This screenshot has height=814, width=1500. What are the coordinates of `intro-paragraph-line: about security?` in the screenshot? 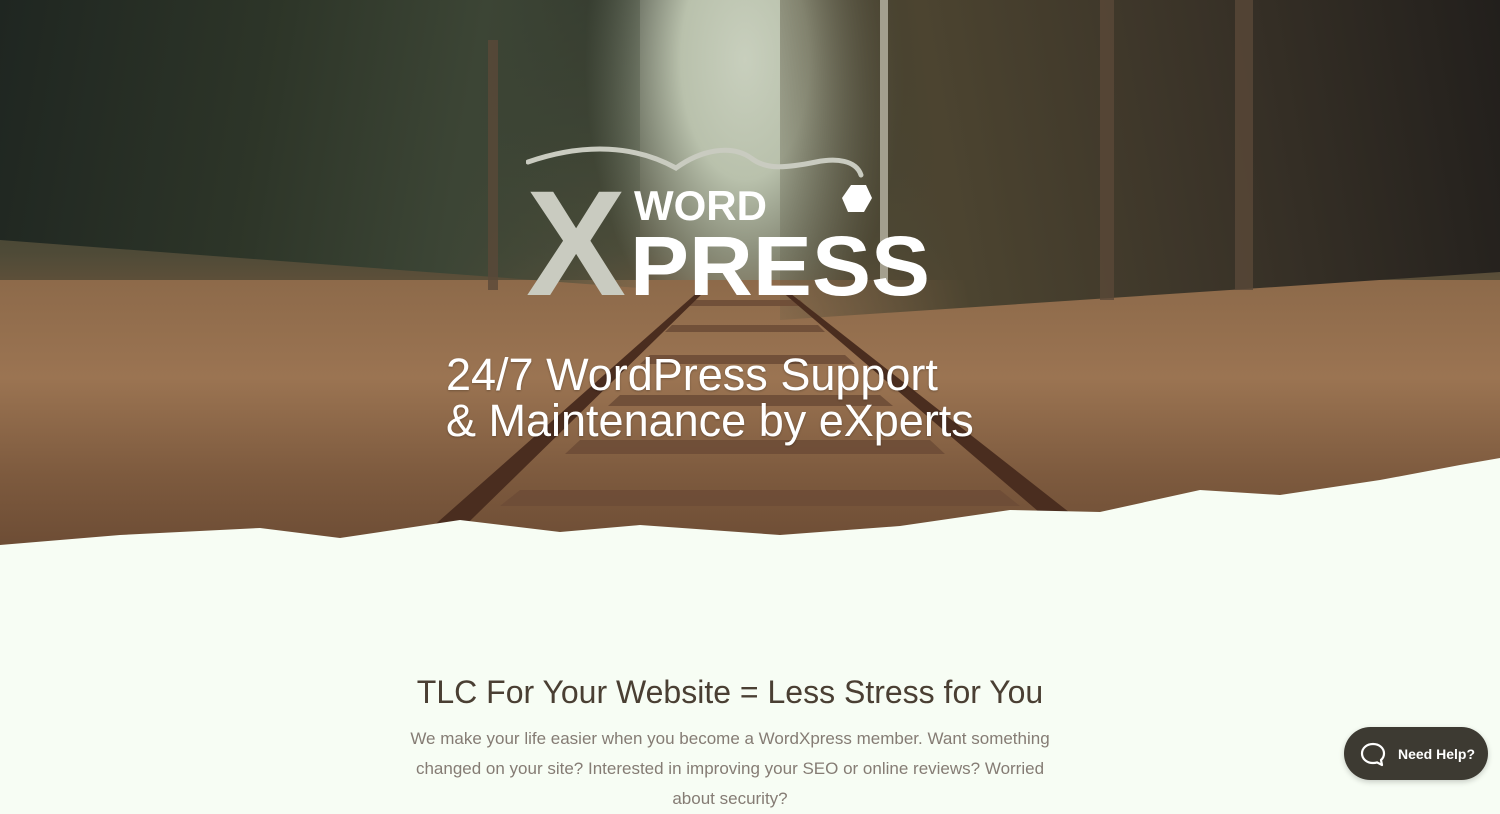 It's located at (730, 798).